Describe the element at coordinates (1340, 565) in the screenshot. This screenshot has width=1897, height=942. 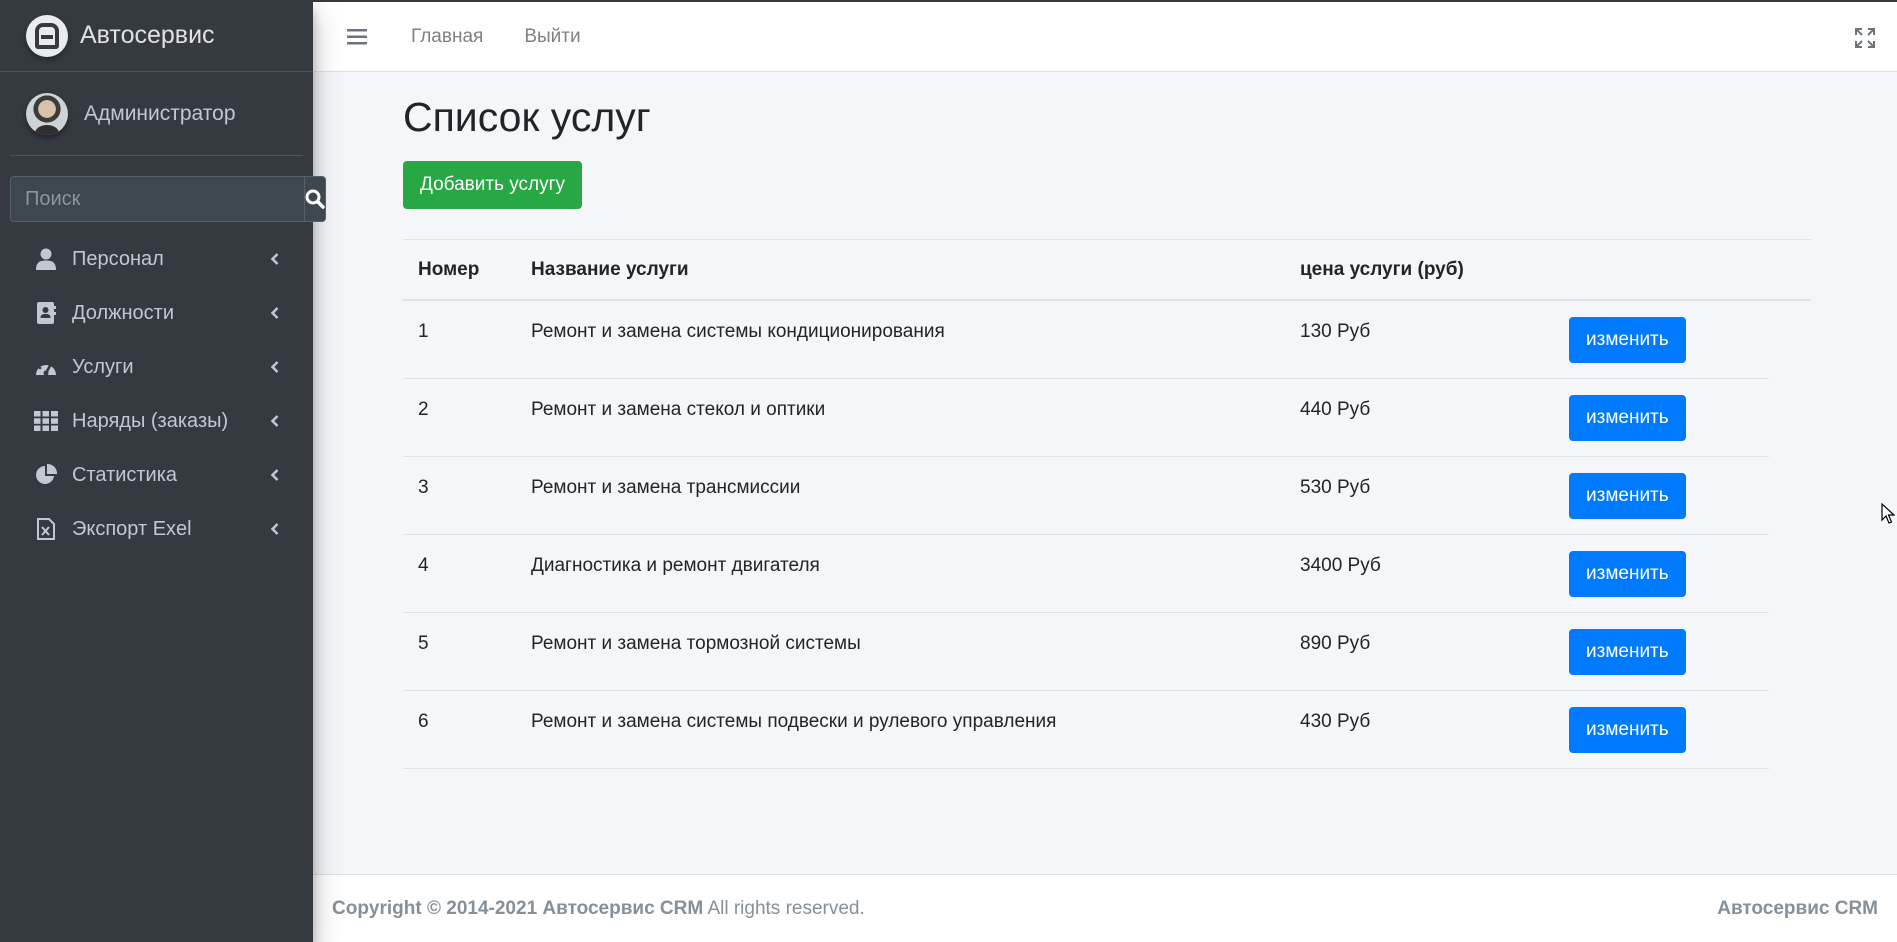
I see `cell-price: 3400 Руб` at that location.